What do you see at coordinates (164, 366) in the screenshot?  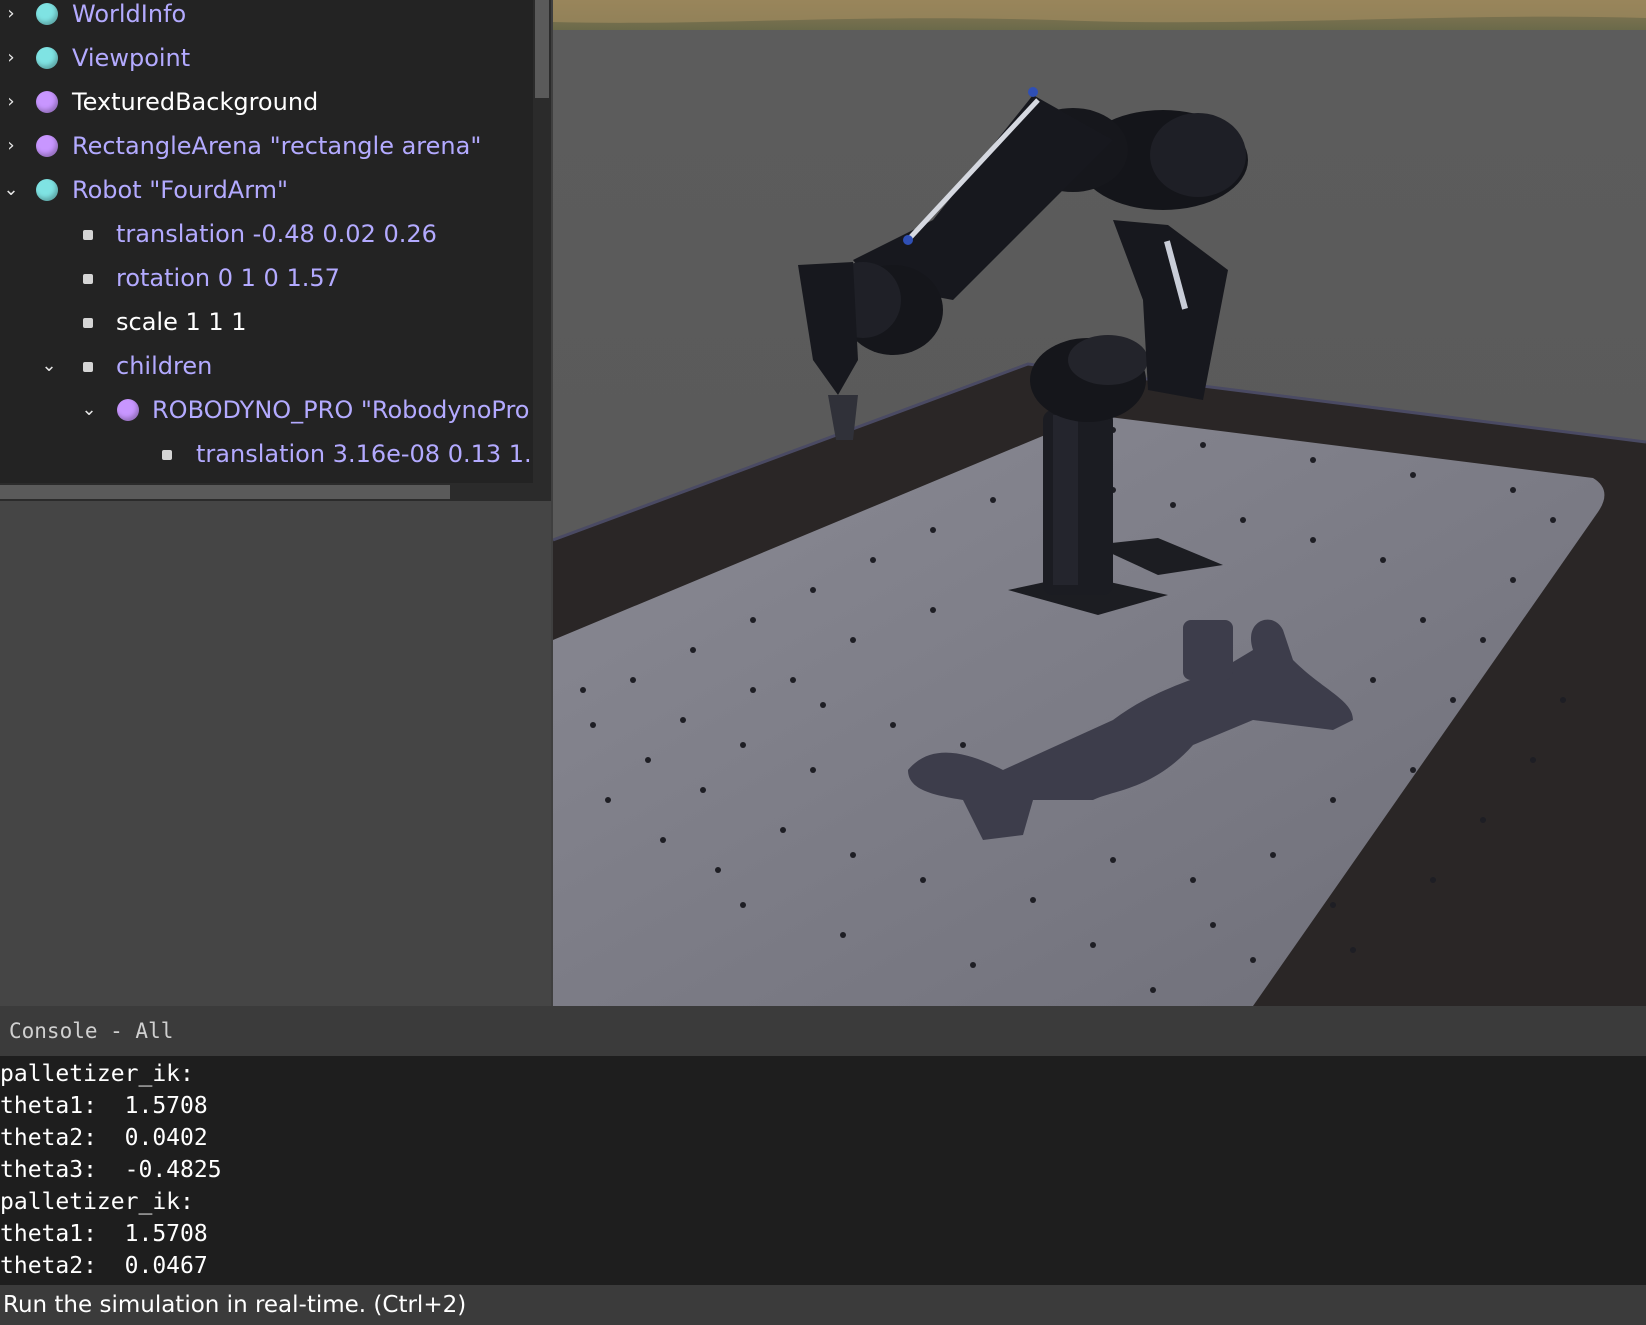 I see `tree-field-label: children` at bounding box center [164, 366].